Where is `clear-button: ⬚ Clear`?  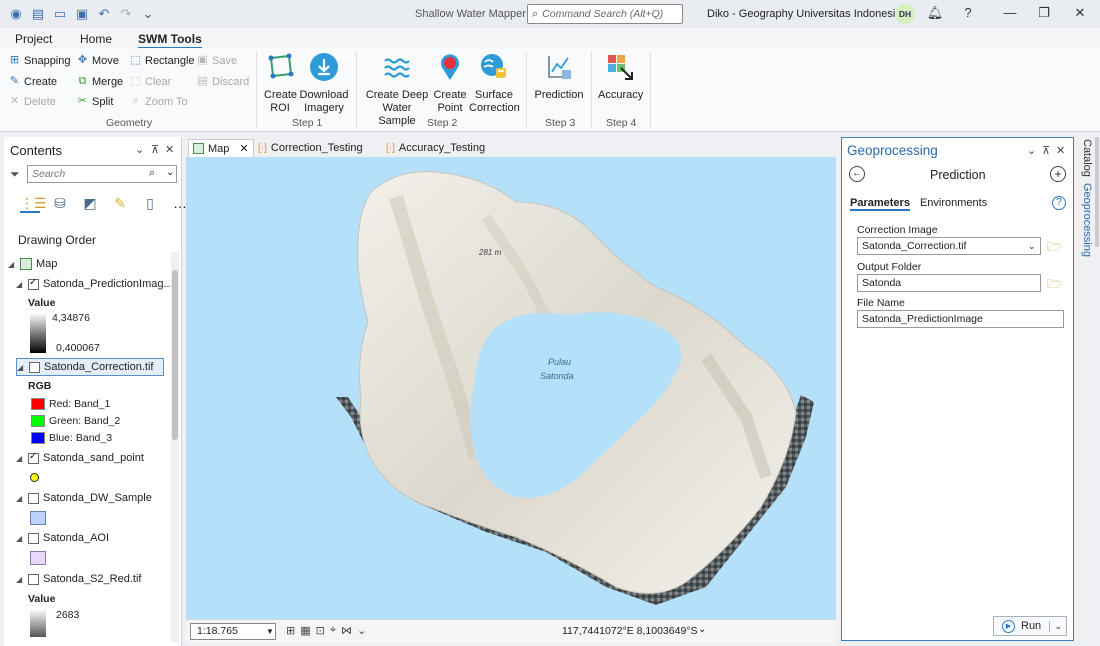
clear-button: ⬚ Clear is located at coordinates (150, 81).